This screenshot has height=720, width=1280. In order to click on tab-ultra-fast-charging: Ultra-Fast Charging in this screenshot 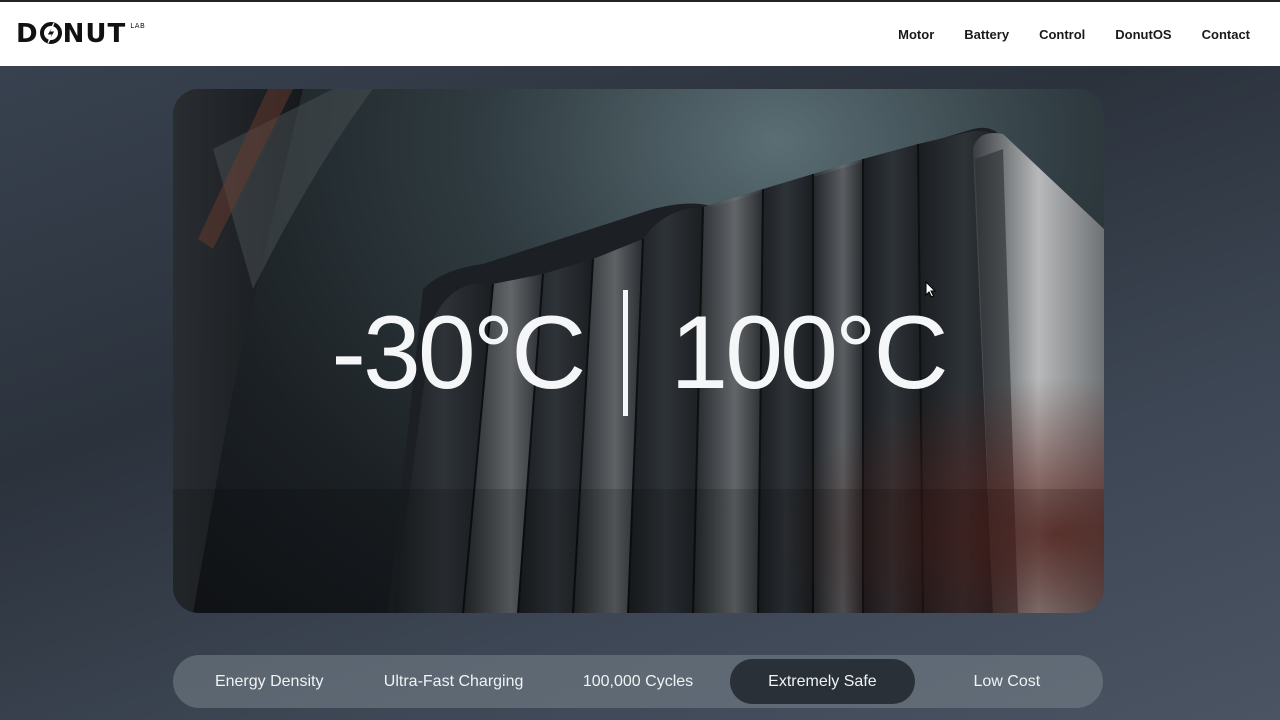, I will do `click(453, 681)`.